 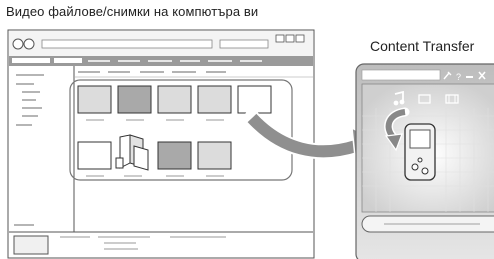 What do you see at coordinates (18, 44) in the screenshot?
I see `back-button` at bounding box center [18, 44].